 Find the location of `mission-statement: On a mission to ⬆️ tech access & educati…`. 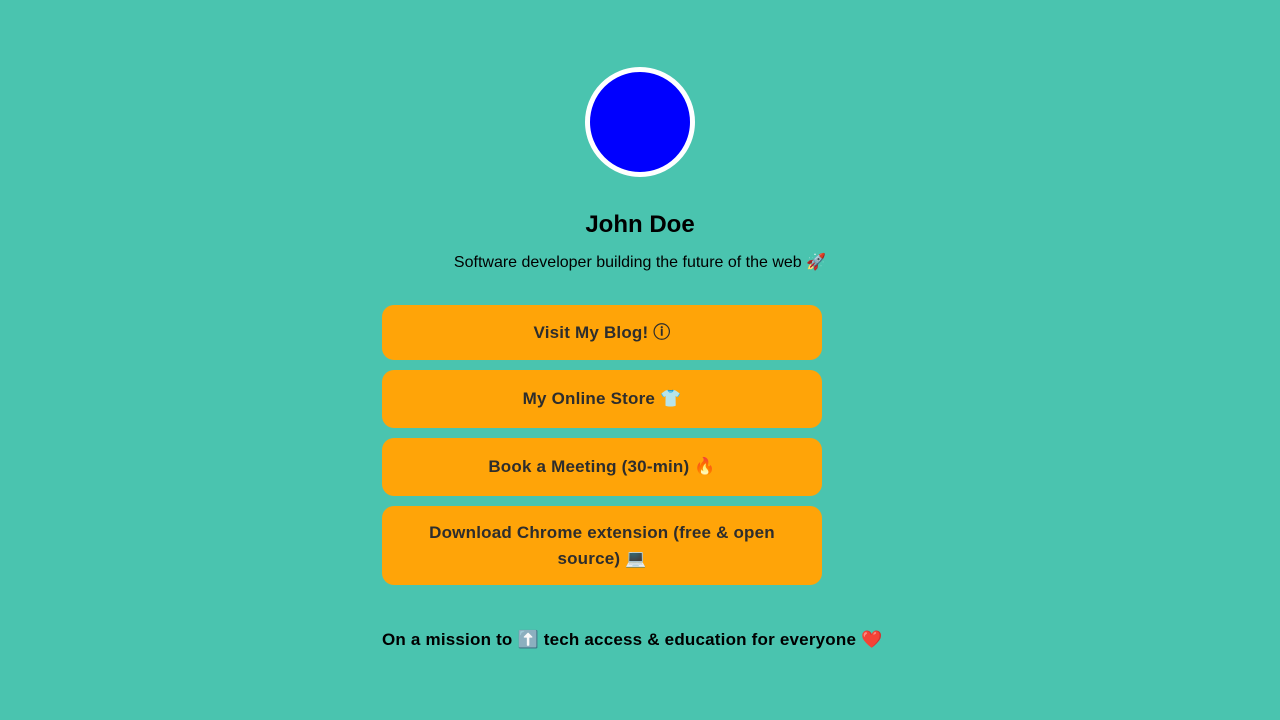

mission-statement: On a mission to ⬆️ tech access & educati… is located at coordinates (632, 639).